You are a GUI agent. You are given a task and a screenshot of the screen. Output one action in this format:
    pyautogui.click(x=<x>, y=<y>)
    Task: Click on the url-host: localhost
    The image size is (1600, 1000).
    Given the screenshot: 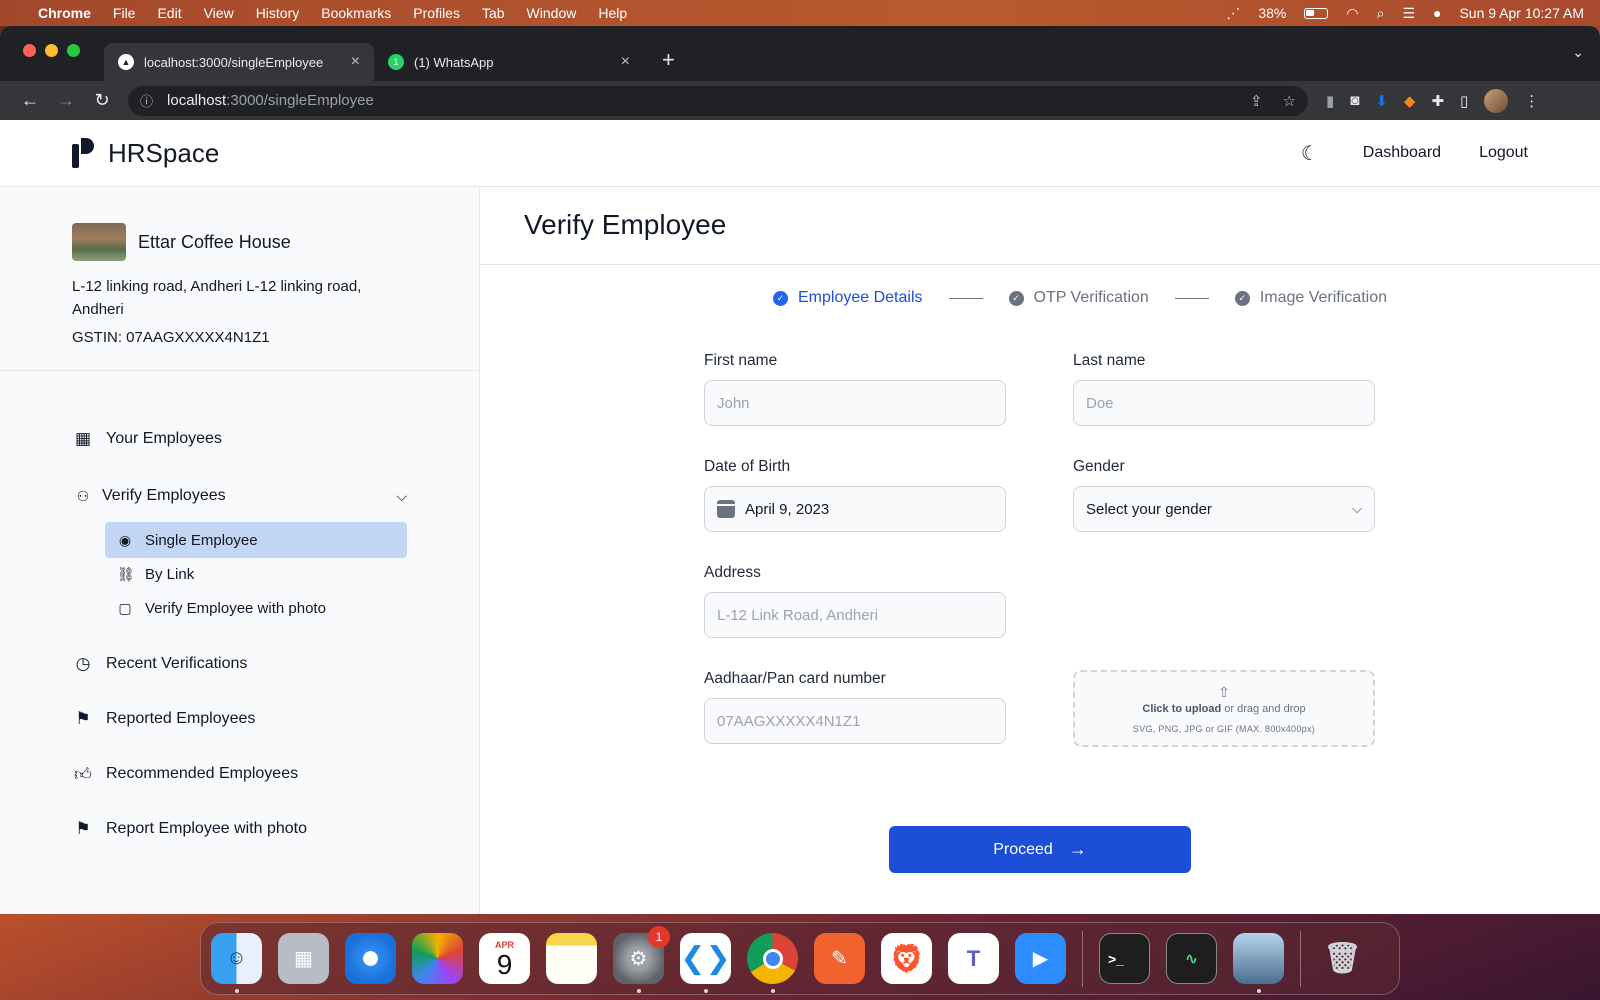 What is the action you would take?
    pyautogui.click(x=197, y=100)
    